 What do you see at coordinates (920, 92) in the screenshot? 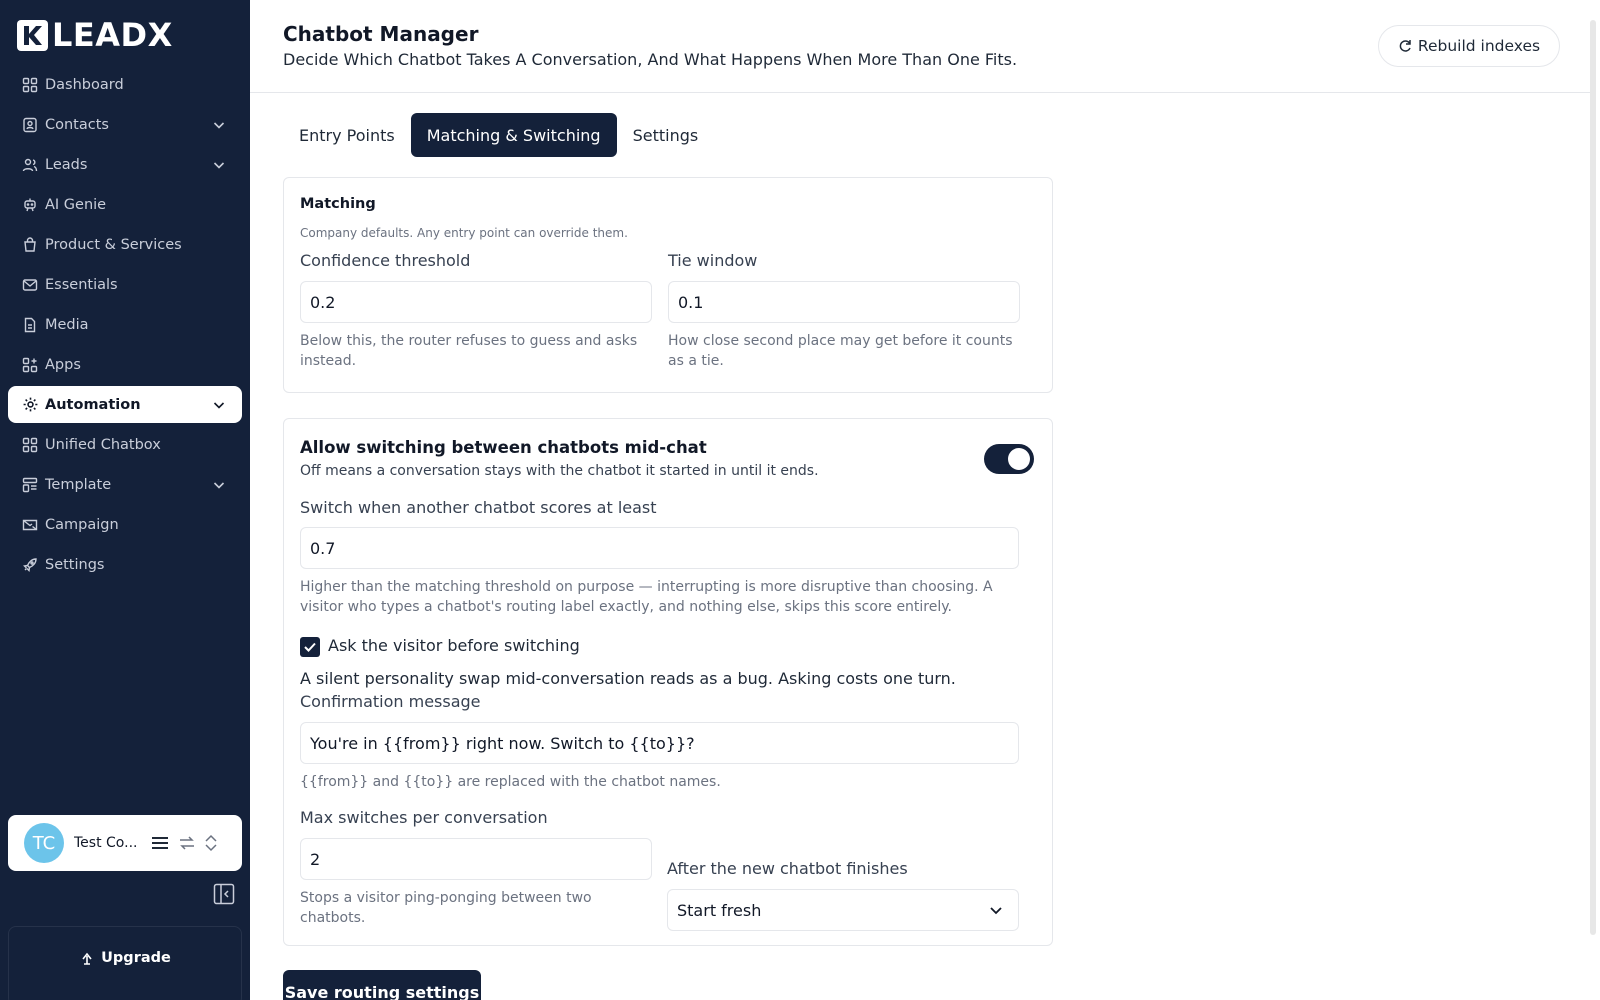
I see `header-divider` at bounding box center [920, 92].